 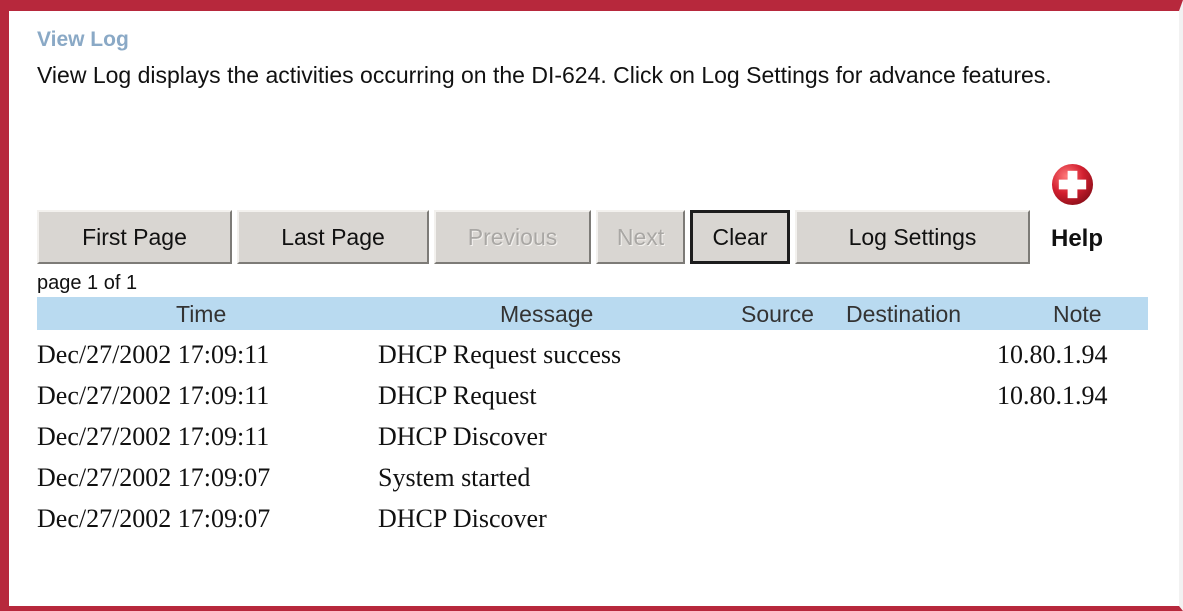 I want to click on log-settings-button: Log Settings, so click(x=912, y=237).